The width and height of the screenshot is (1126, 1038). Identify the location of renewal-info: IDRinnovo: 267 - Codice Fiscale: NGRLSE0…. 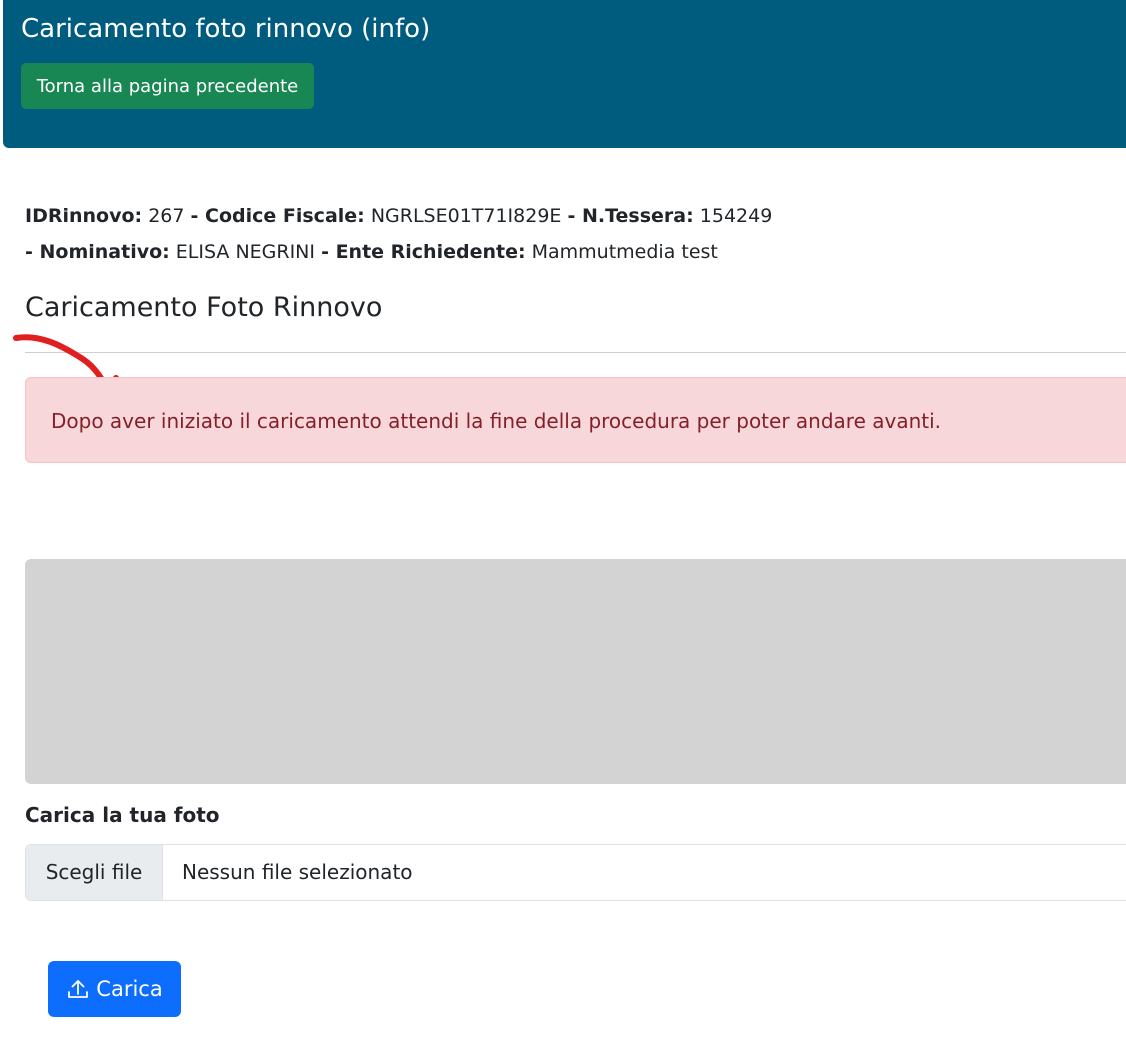
(570, 234).